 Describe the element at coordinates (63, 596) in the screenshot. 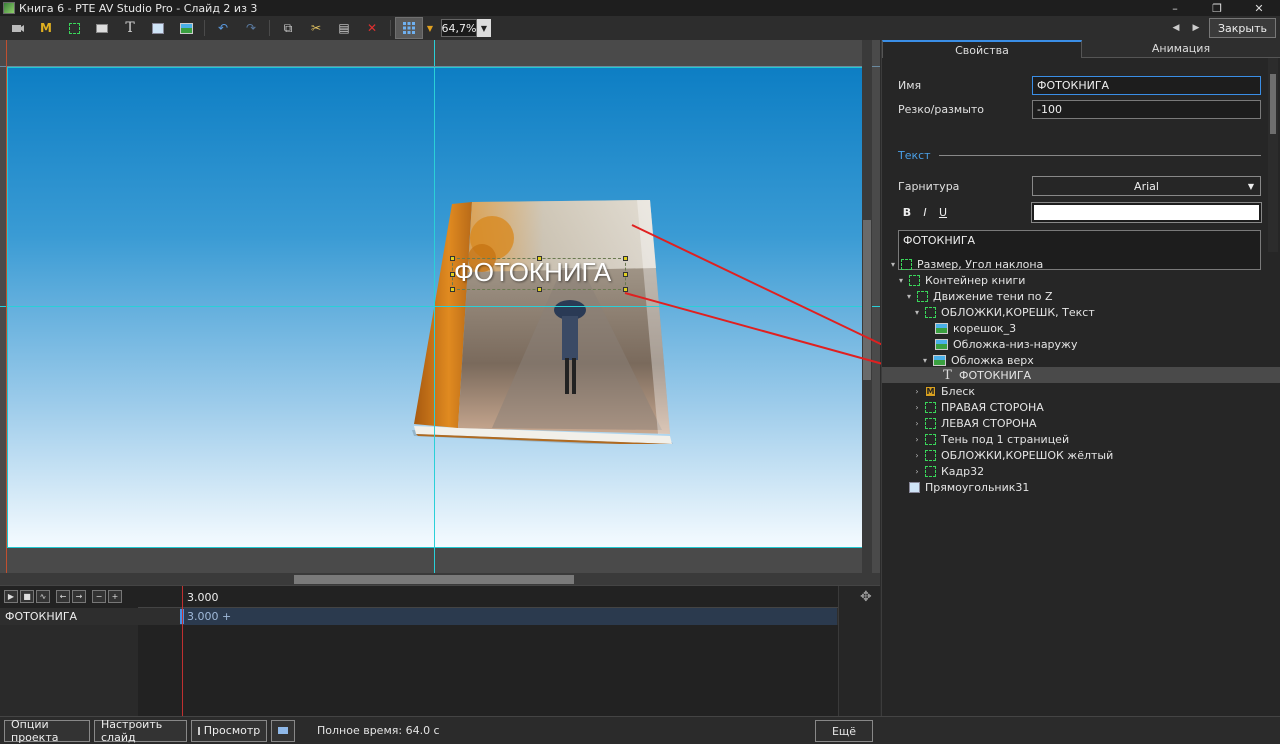

I see `arrow-left-icon: ←` at that location.